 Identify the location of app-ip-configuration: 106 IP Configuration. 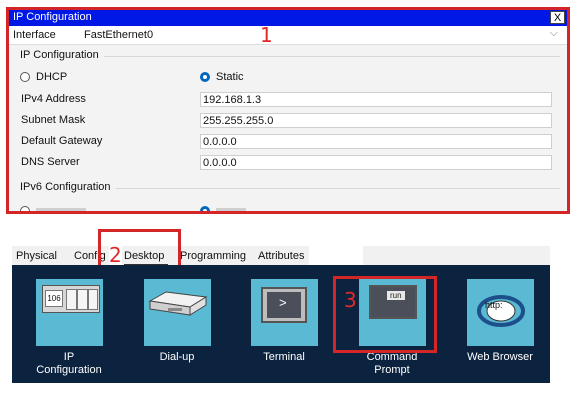
(87, 331).